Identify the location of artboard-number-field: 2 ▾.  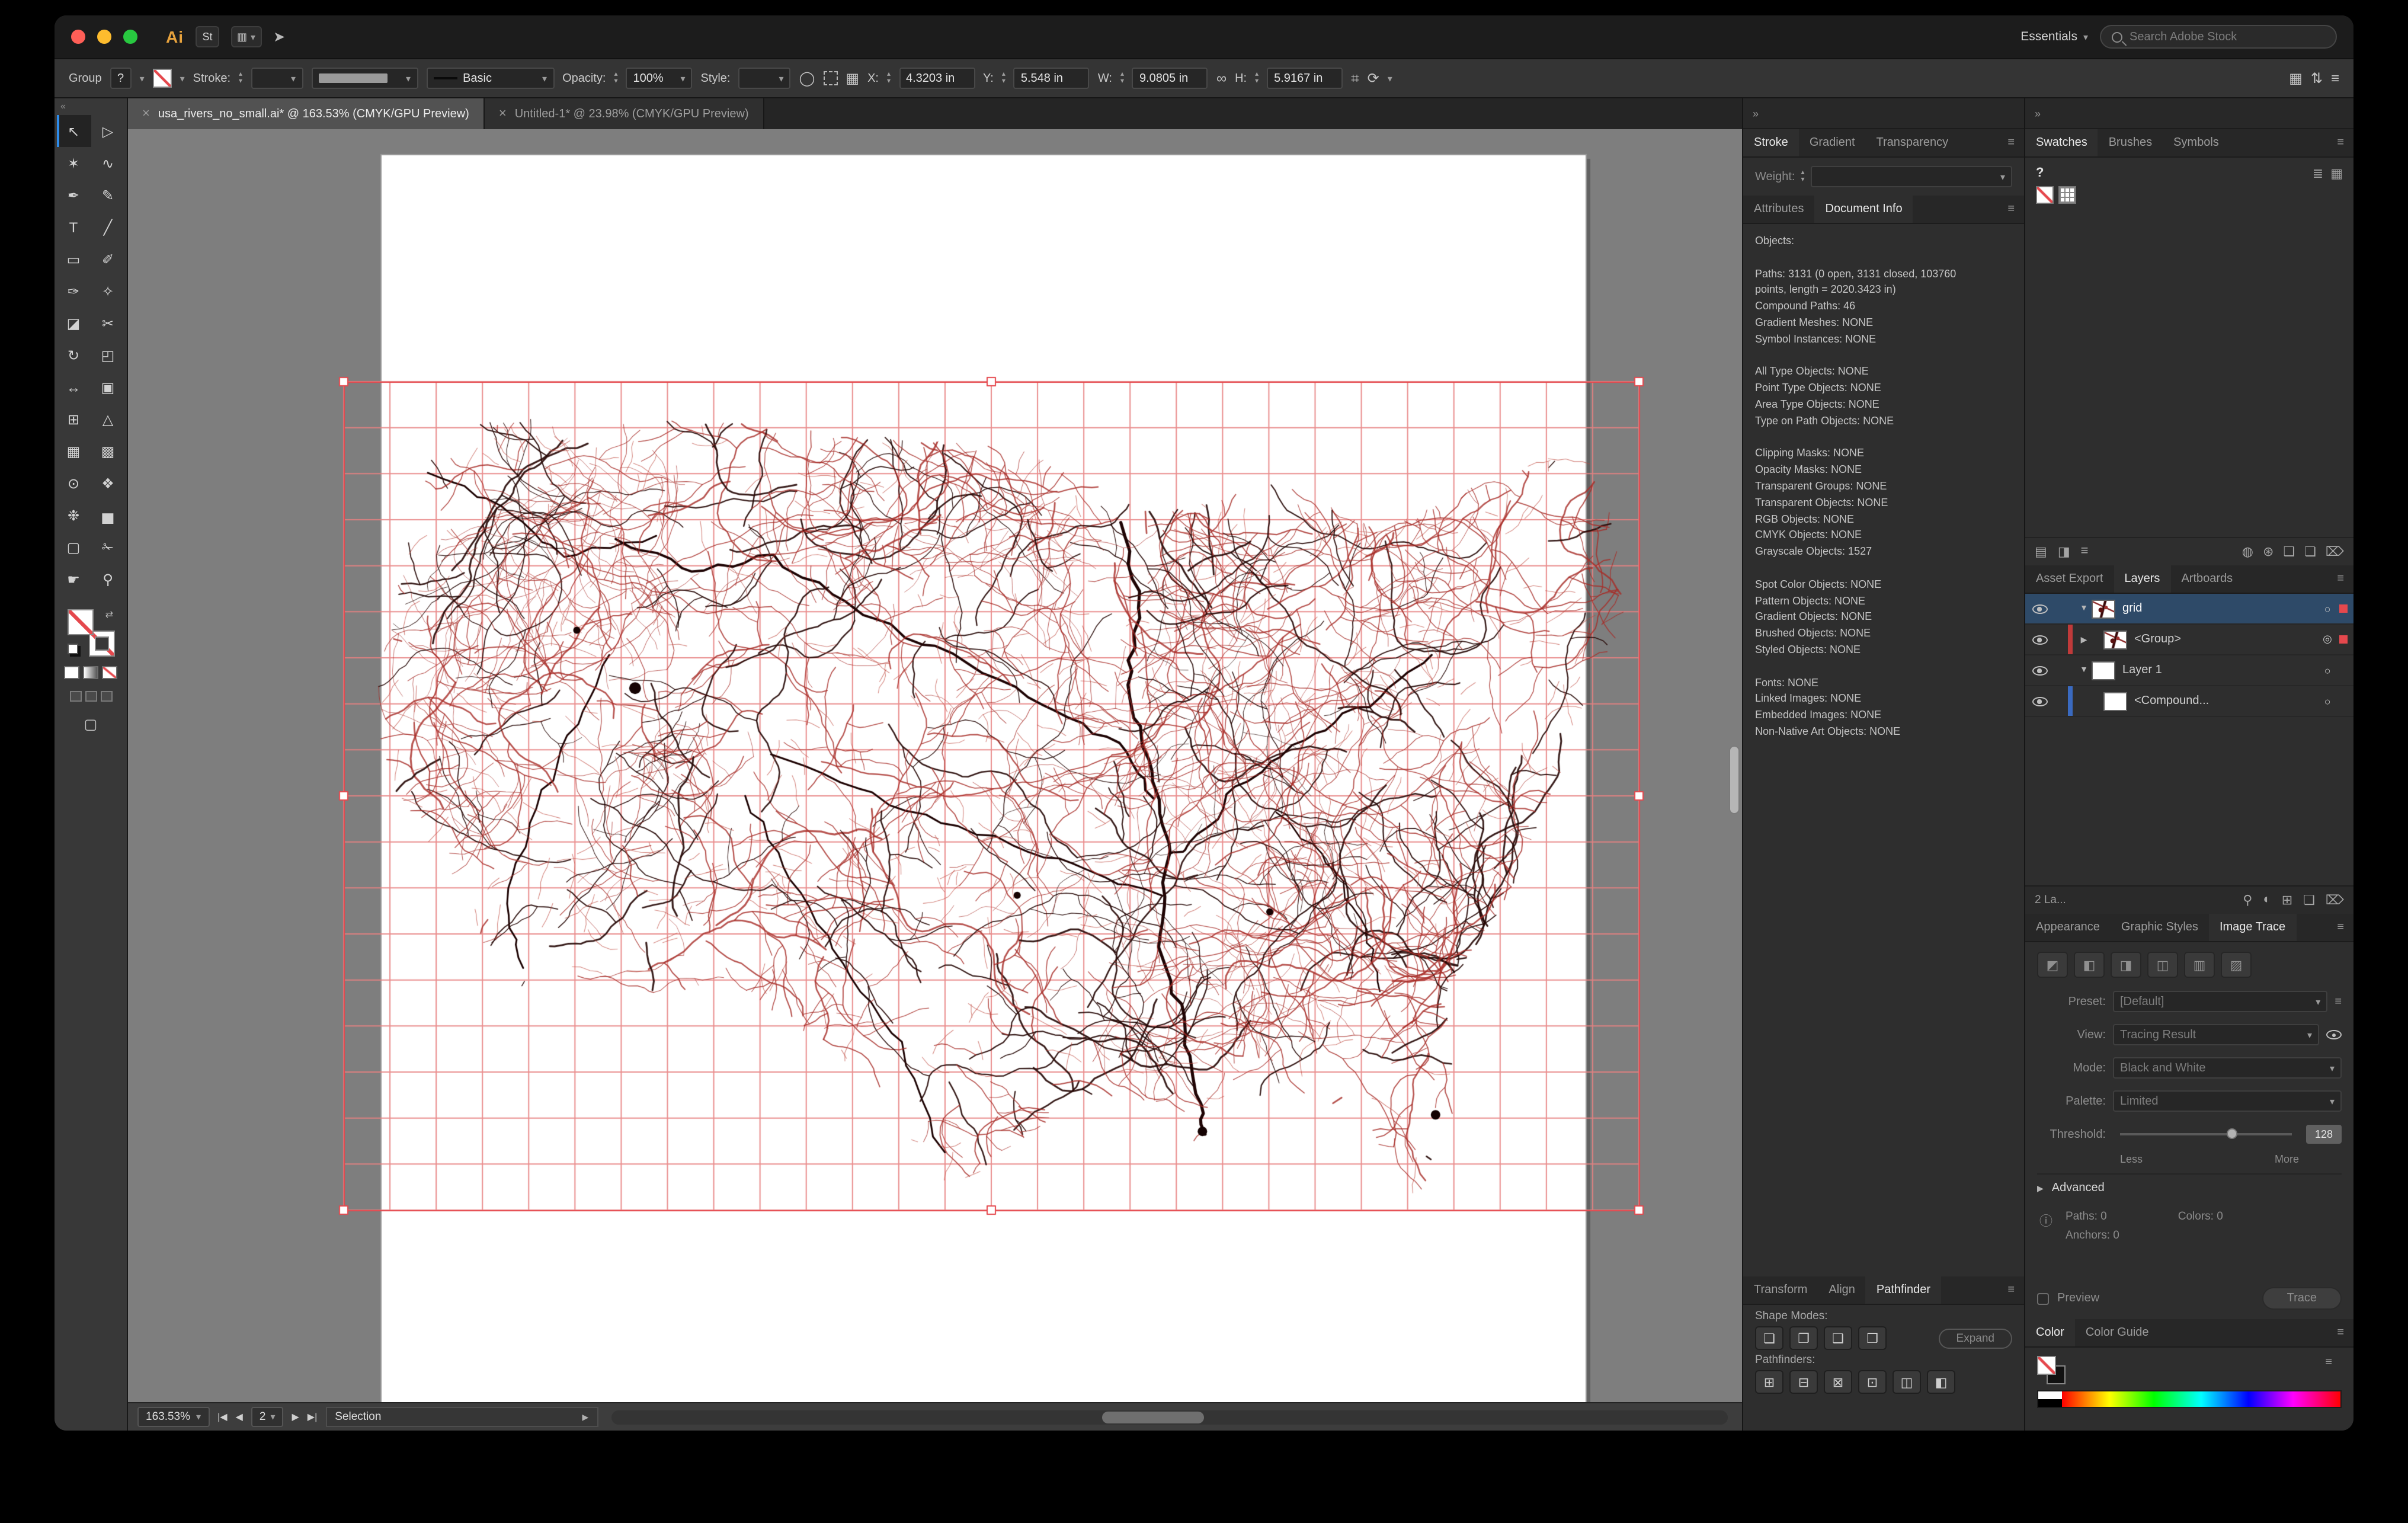
(267, 1417).